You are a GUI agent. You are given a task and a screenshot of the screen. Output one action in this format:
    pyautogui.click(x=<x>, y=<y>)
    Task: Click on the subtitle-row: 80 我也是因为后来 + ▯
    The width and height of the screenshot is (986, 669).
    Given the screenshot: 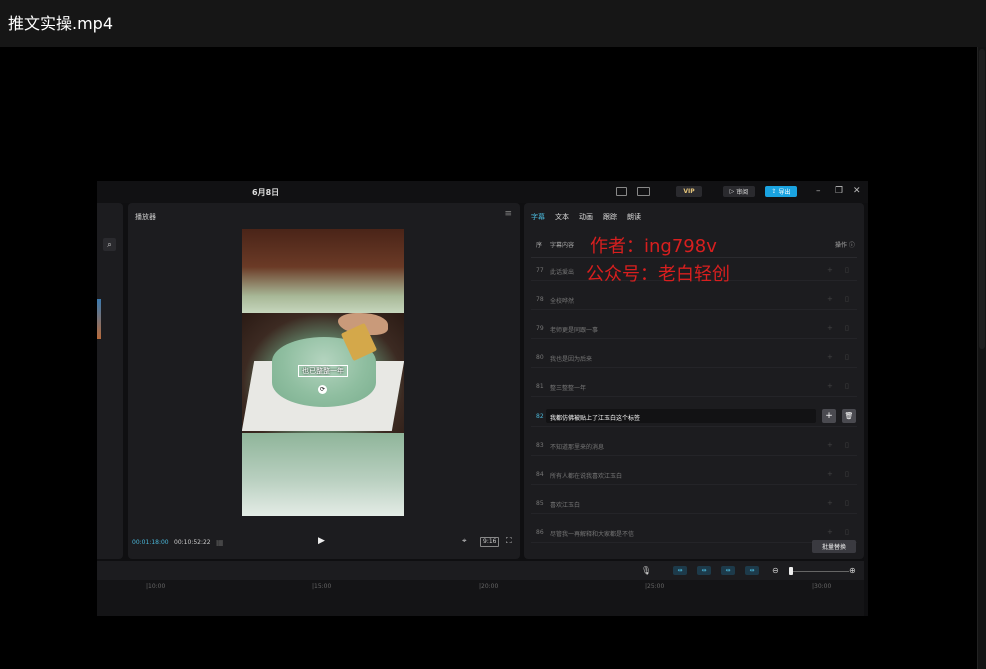 What is the action you would take?
    pyautogui.click(x=694, y=358)
    